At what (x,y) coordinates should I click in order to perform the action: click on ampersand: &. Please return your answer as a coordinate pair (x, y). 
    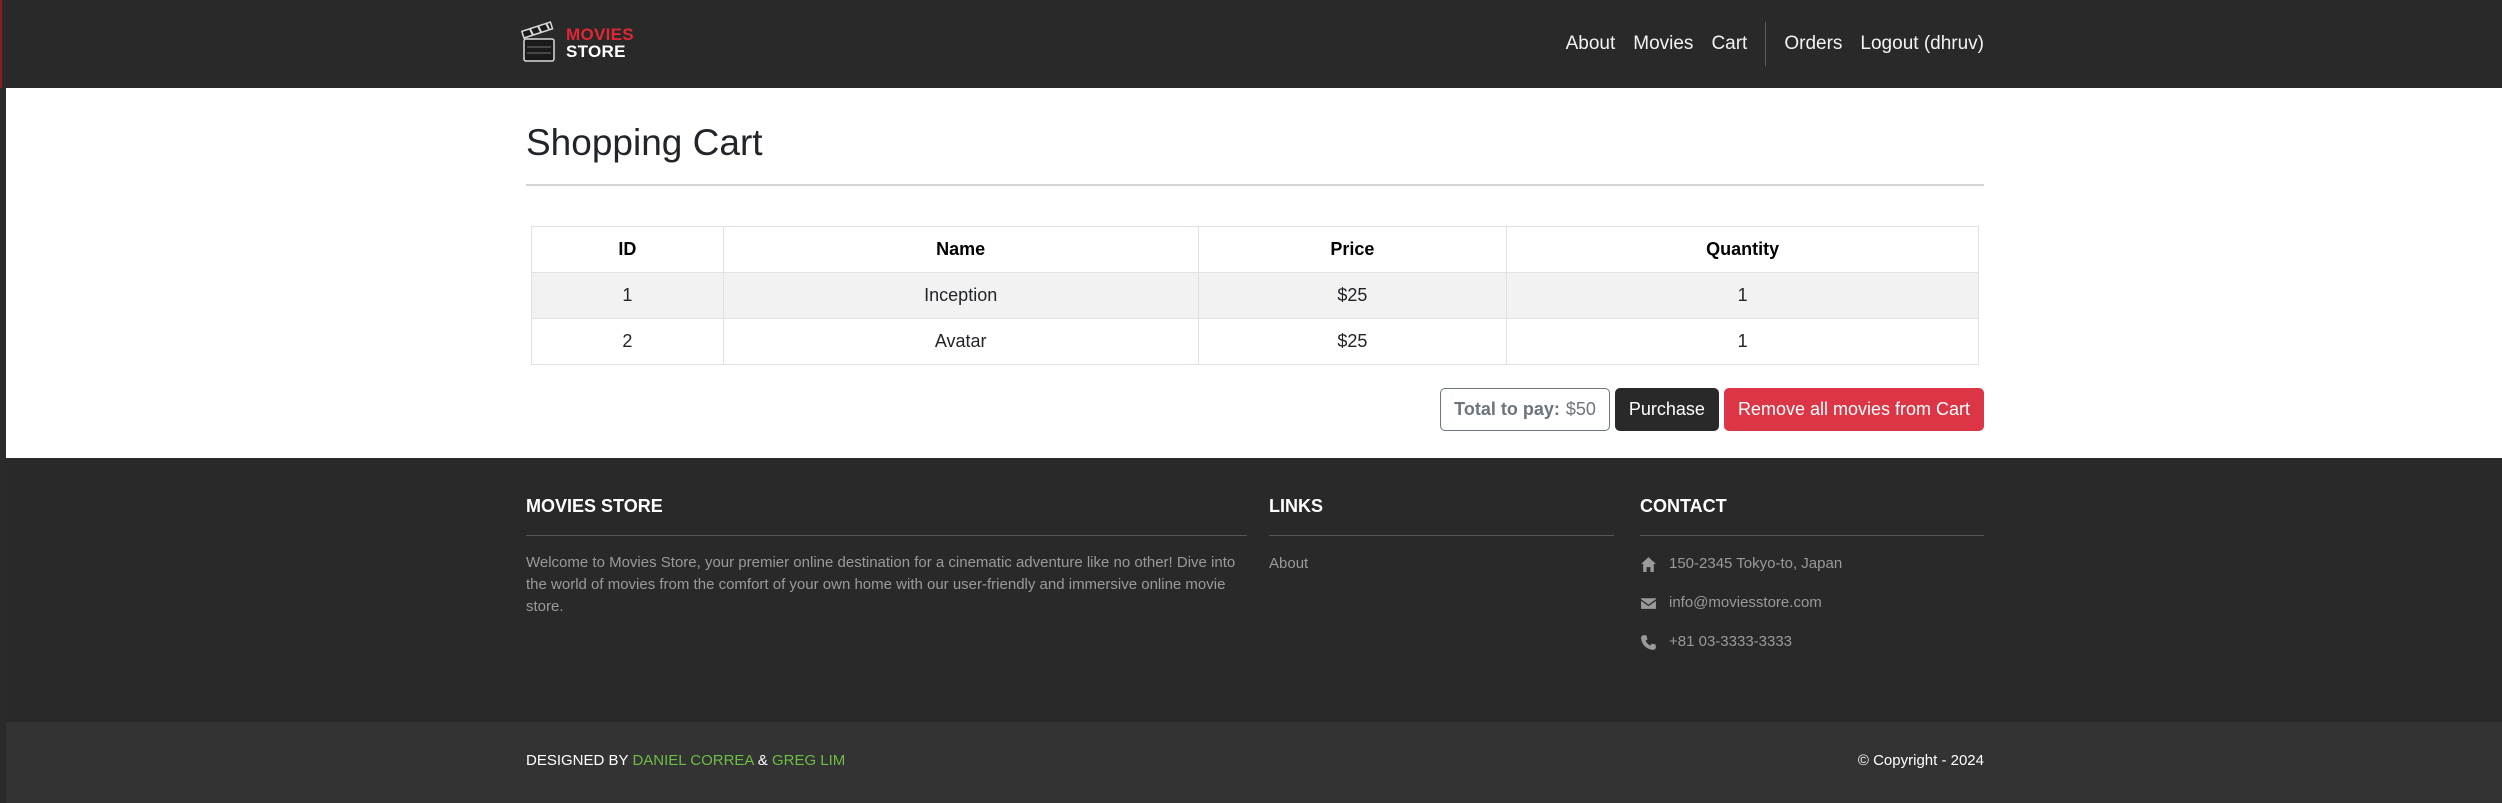
    Looking at the image, I should click on (762, 760).